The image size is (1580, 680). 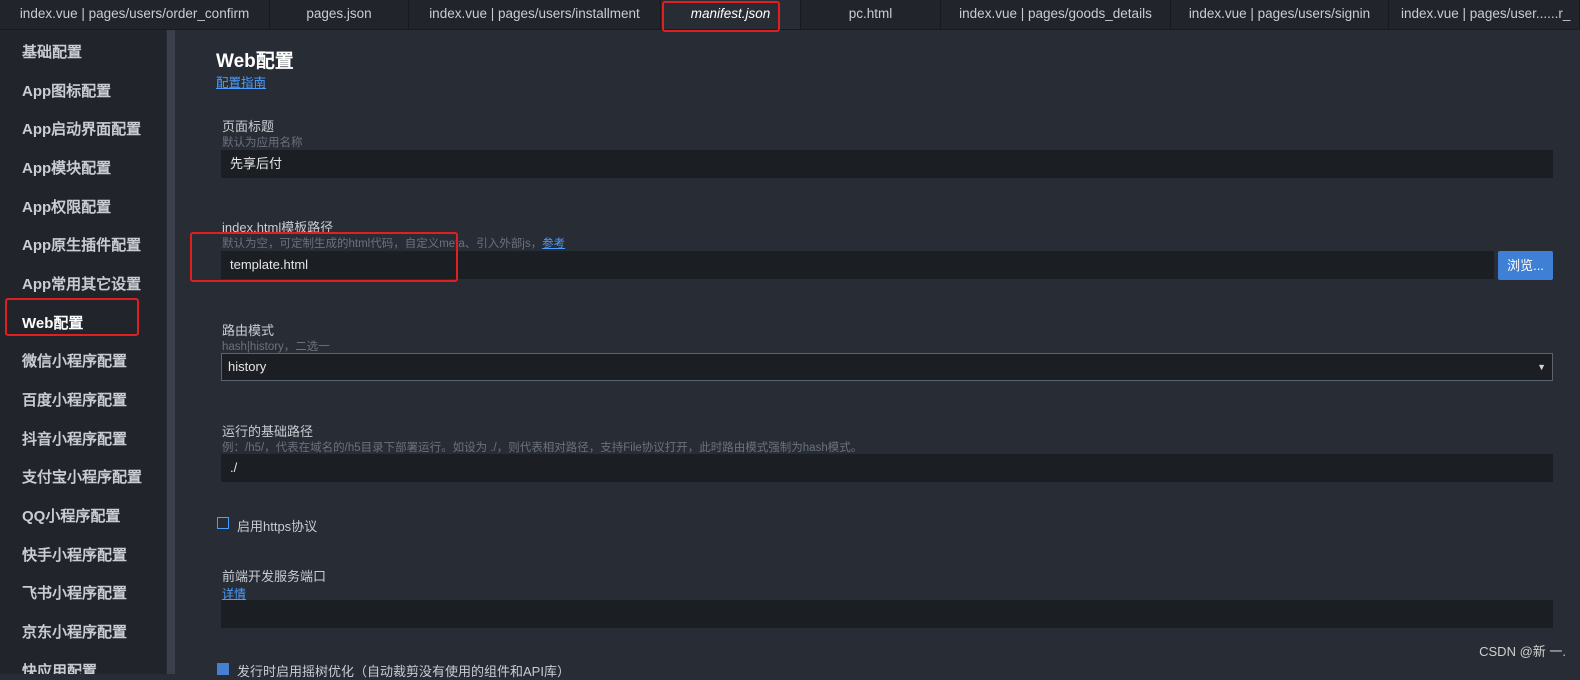 What do you see at coordinates (223, 523) in the screenshot?
I see `https-checkbox` at bounding box center [223, 523].